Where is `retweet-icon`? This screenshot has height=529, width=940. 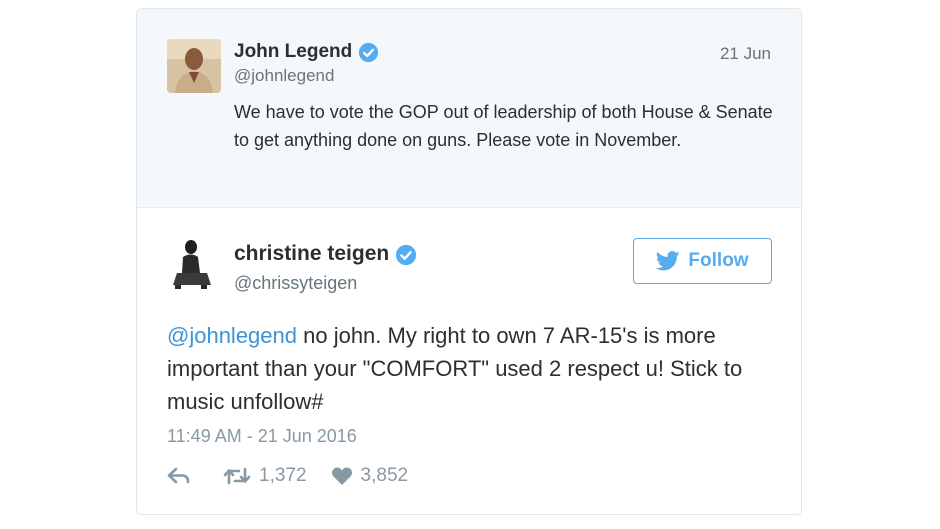
retweet-icon is located at coordinates (237, 476).